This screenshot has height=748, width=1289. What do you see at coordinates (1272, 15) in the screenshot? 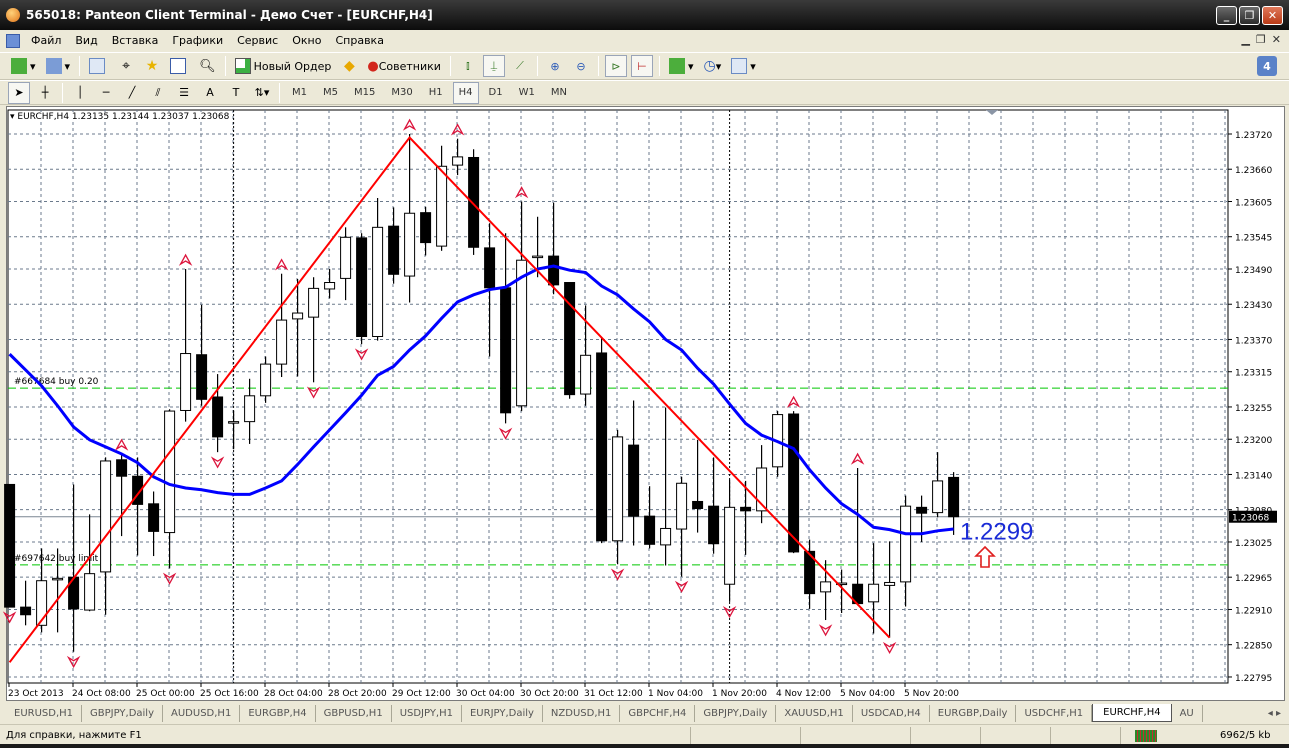
I see `close-button: ✕` at bounding box center [1272, 15].